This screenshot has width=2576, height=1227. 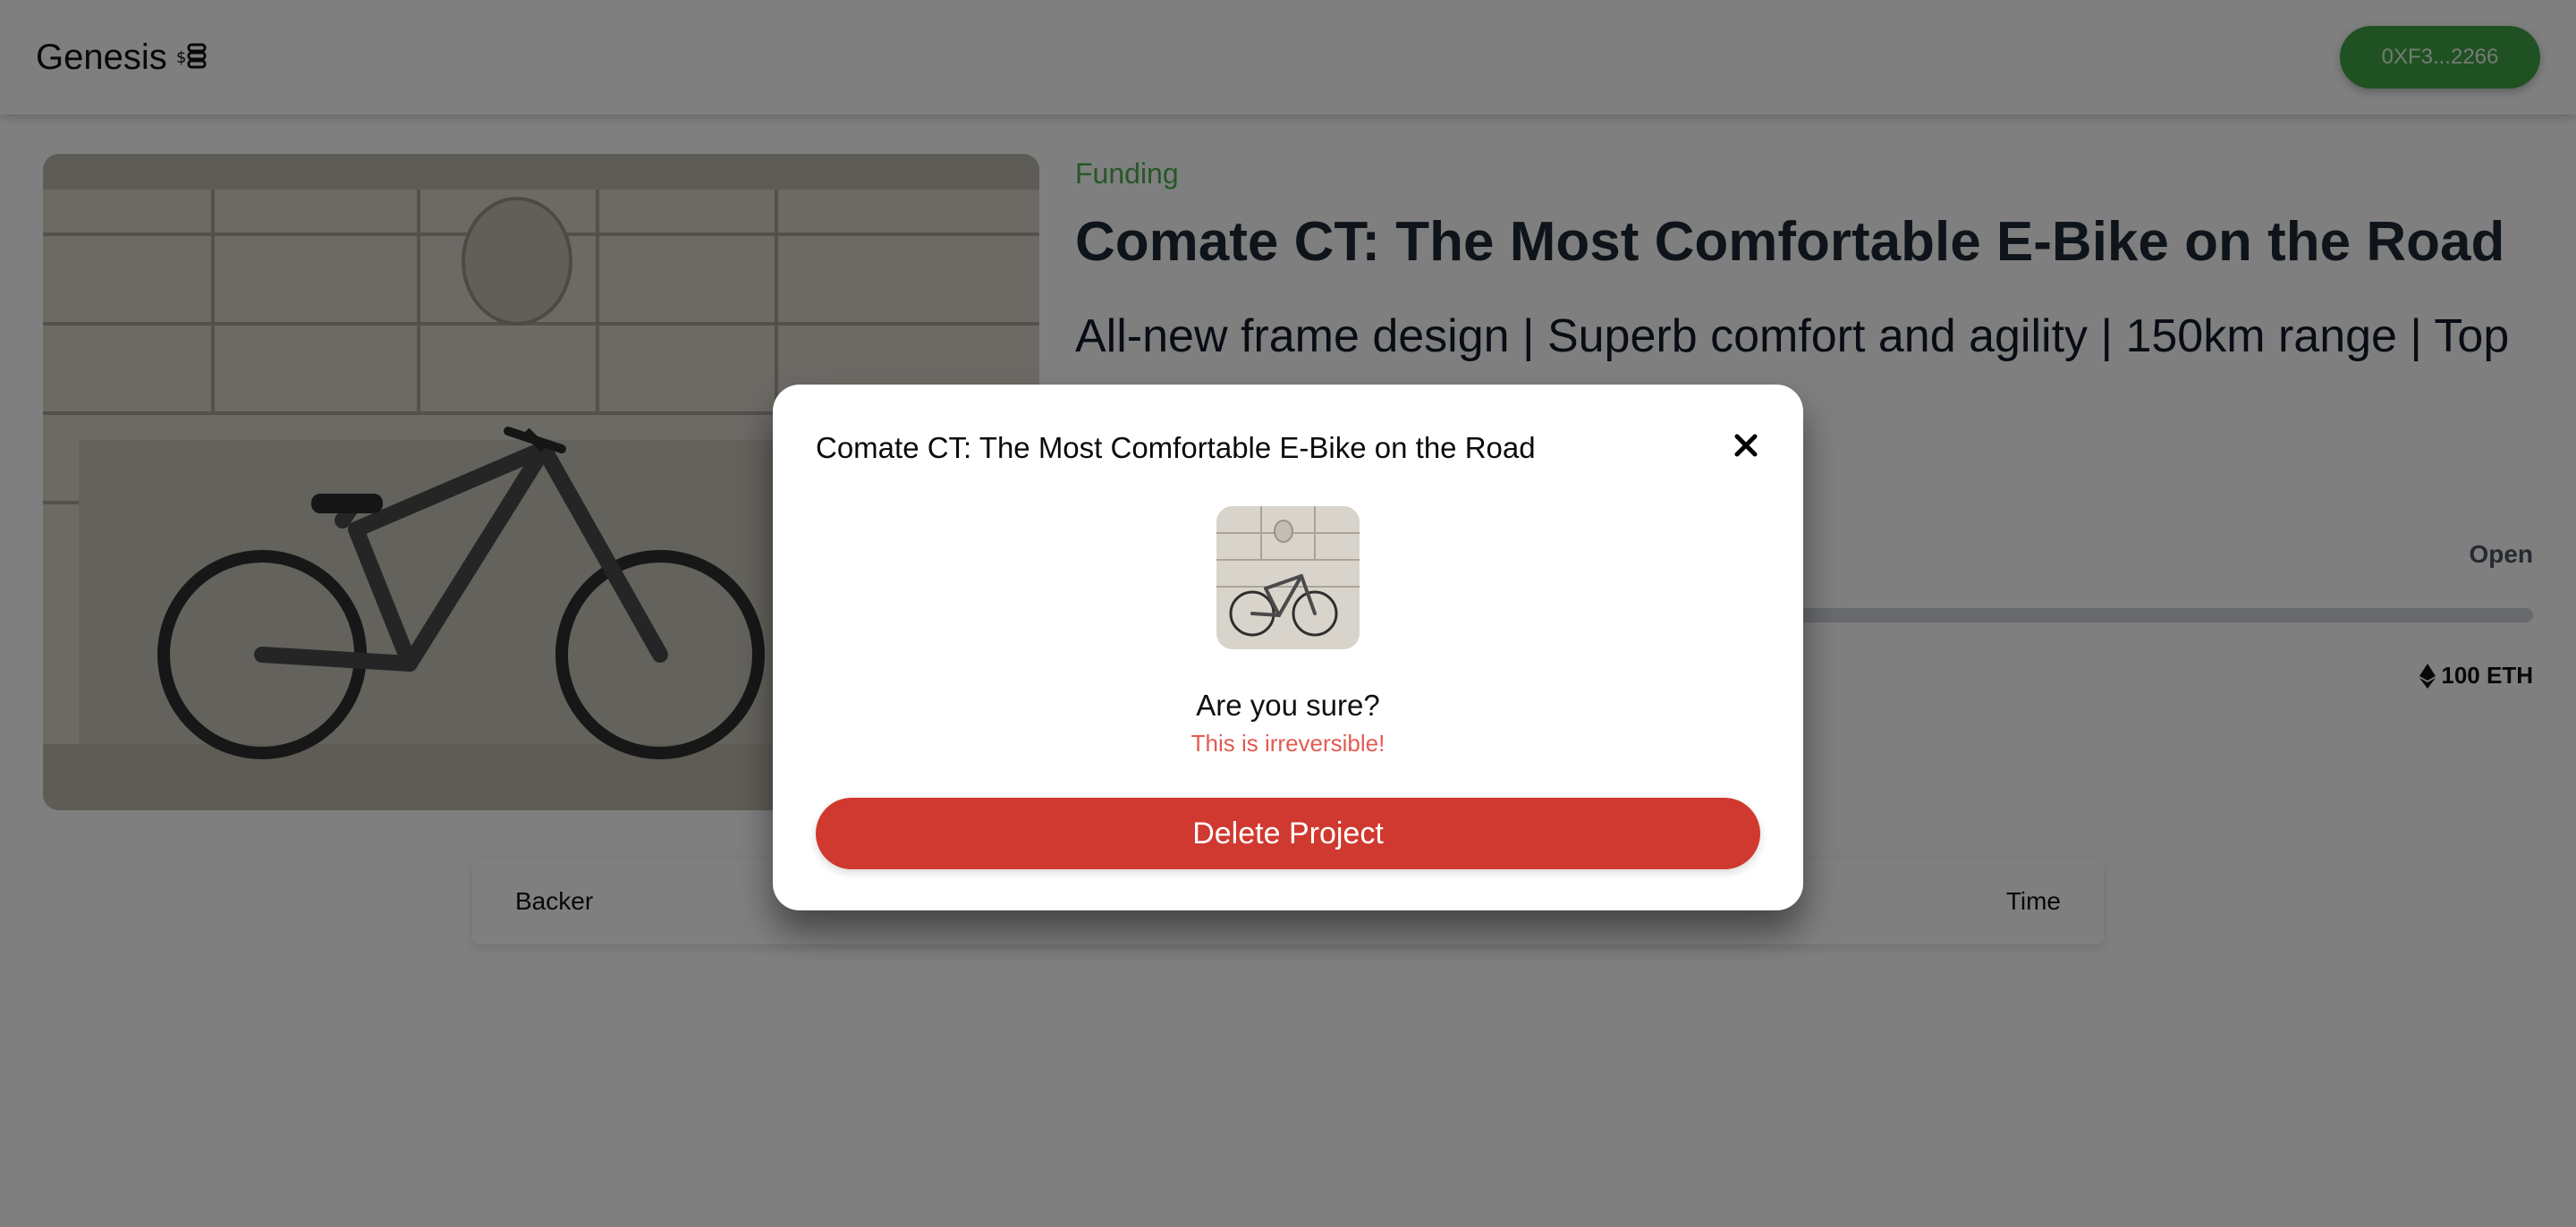 I want to click on project-thumbnail, so click(x=1288, y=577).